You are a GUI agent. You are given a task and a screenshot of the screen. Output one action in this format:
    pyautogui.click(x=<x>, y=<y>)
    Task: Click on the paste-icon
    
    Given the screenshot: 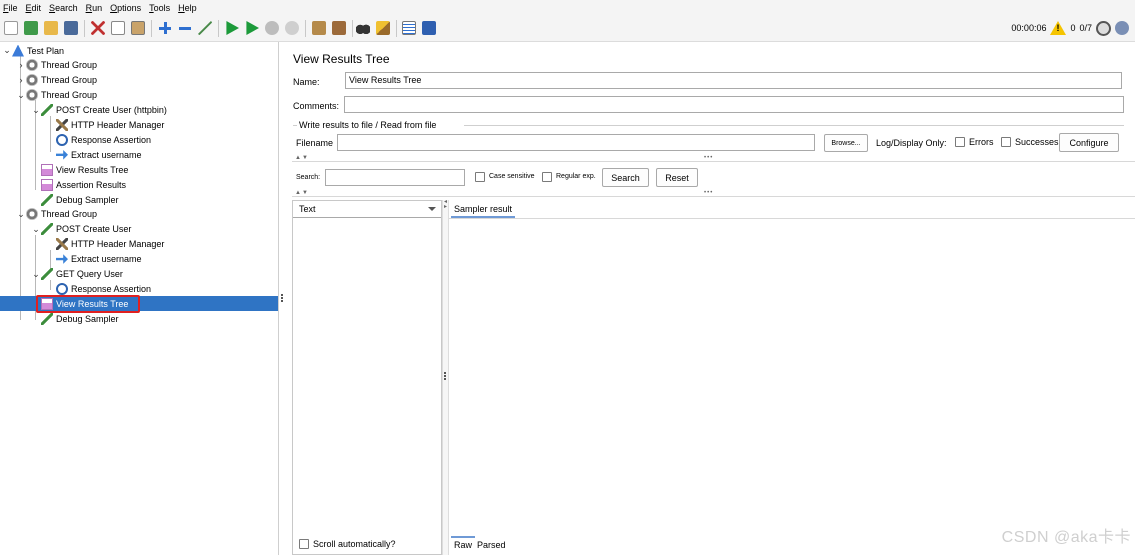 What is the action you would take?
    pyautogui.click(x=138, y=28)
    